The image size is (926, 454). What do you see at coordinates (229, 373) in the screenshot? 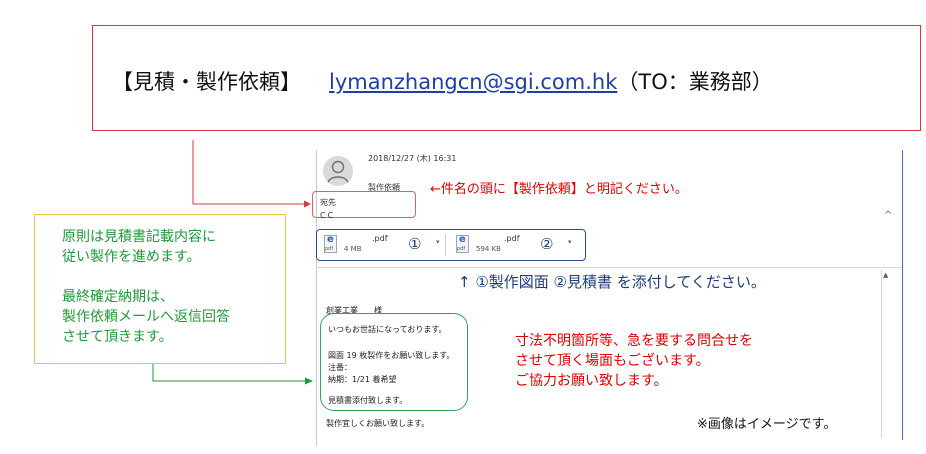
I see `callout-to-body-arrow` at bounding box center [229, 373].